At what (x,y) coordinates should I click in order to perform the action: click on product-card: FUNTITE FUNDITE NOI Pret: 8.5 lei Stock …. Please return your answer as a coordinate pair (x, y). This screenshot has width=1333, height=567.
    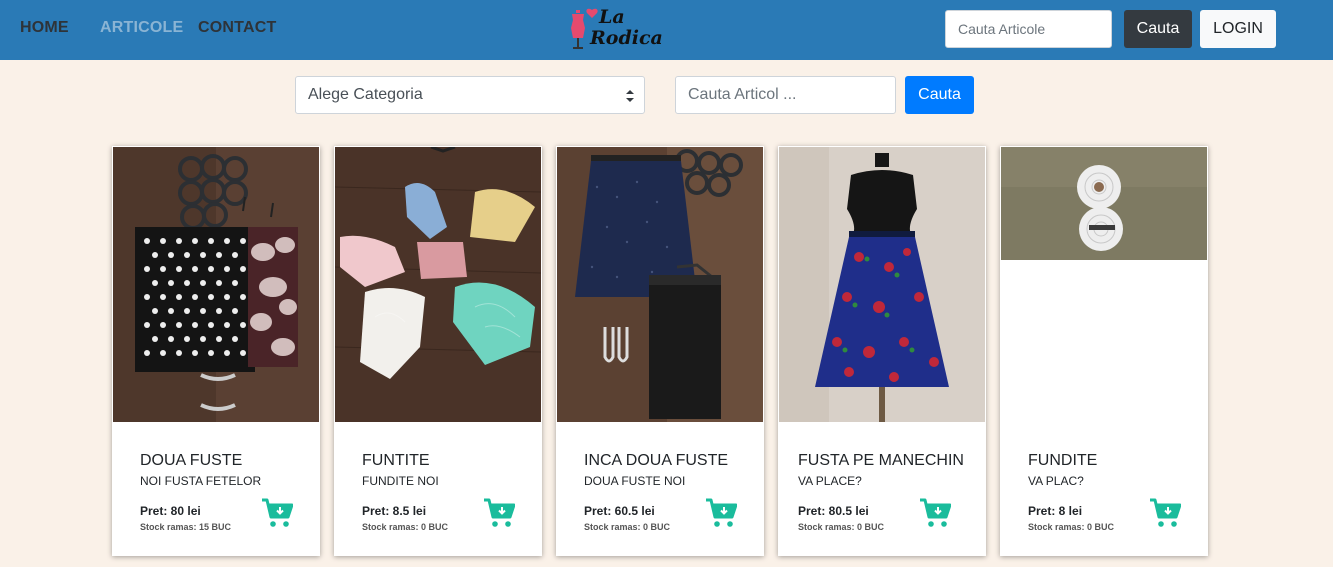
    Looking at the image, I should click on (438, 351).